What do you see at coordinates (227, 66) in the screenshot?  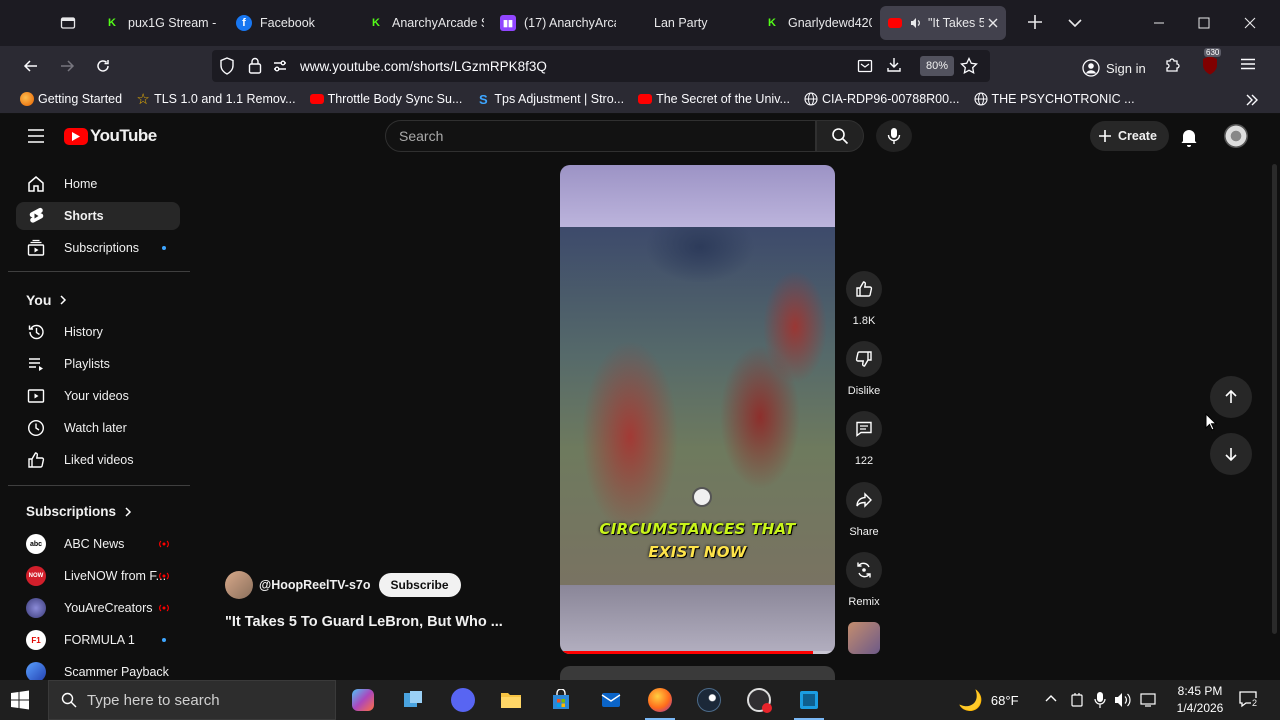 I see `tracking-protection-icon` at bounding box center [227, 66].